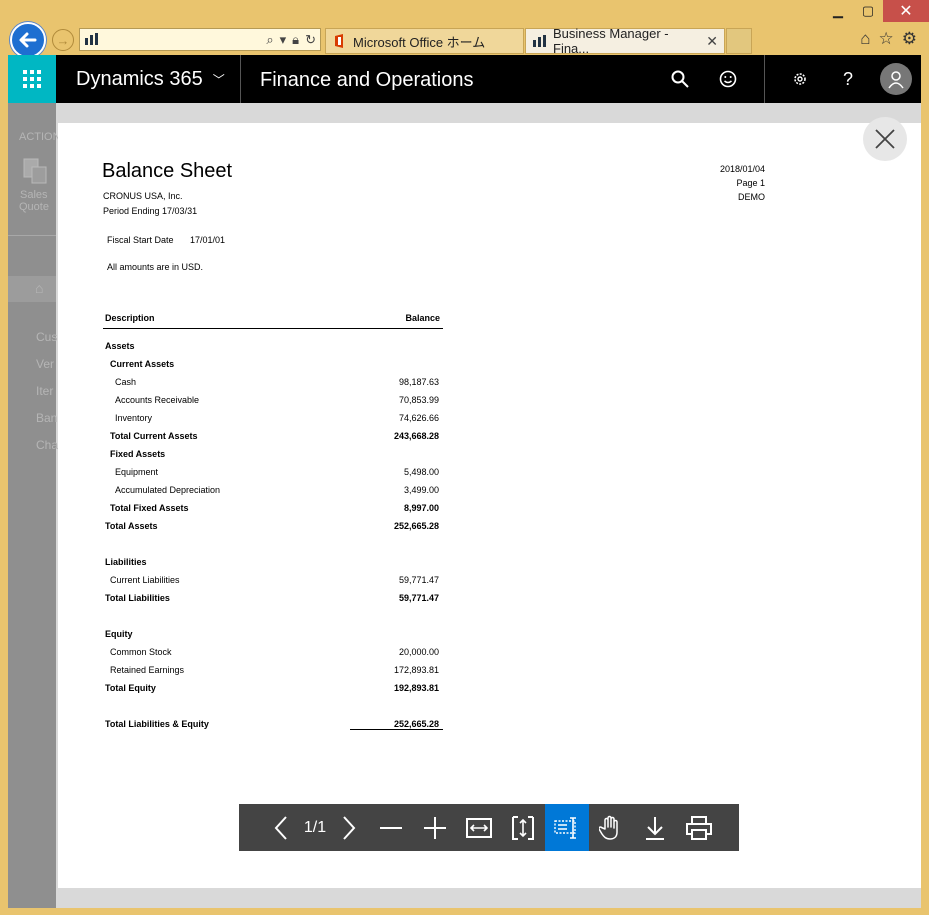 The width and height of the screenshot is (929, 915). Describe the element at coordinates (421, 508) in the screenshot. I see `row-balance: 8,997.00` at that location.